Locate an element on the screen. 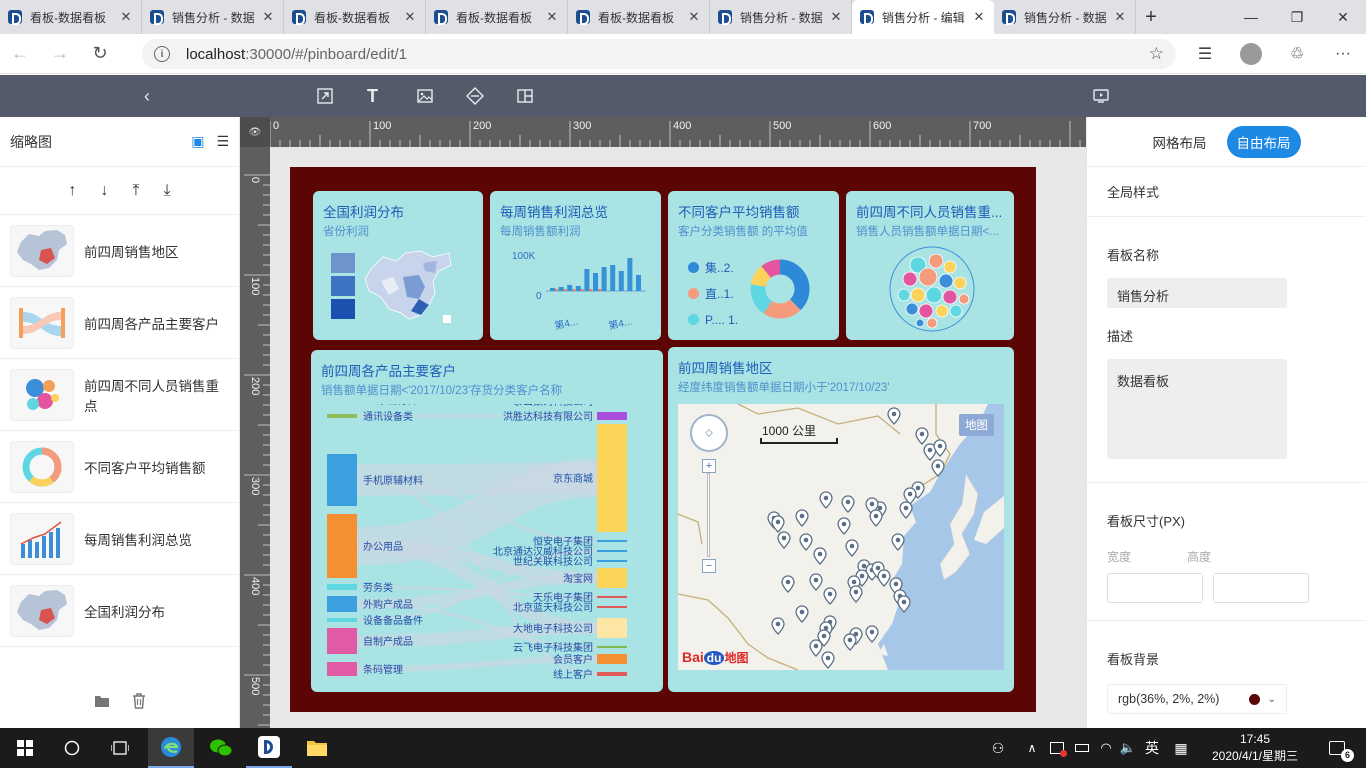 This screenshot has height=768, width=1366. ruler-label: 300 is located at coordinates (255, 486).